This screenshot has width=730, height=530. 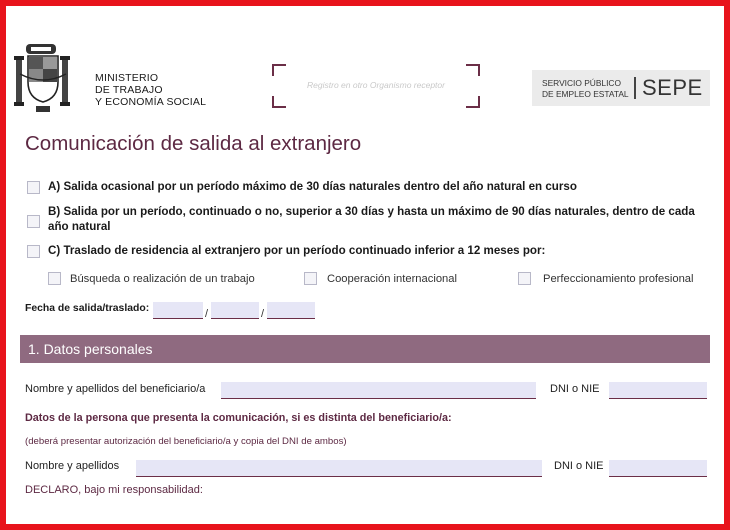 What do you see at coordinates (33, 187) in the screenshot?
I see `option-a-checkbox` at bounding box center [33, 187].